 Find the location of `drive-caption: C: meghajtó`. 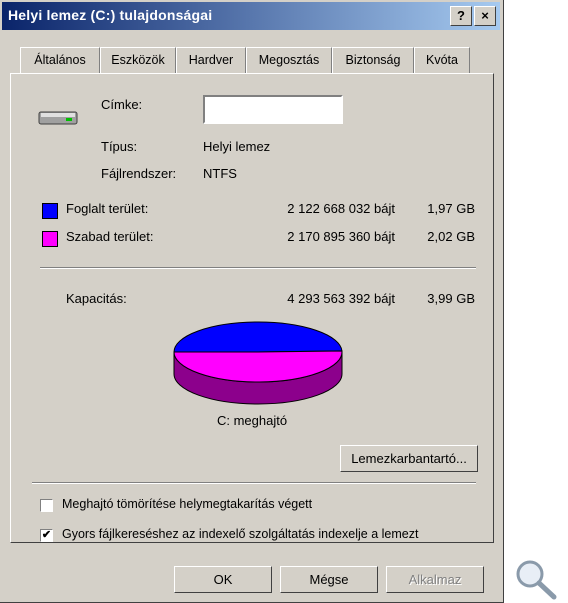

drive-caption: C: meghajtó is located at coordinates (252, 420).